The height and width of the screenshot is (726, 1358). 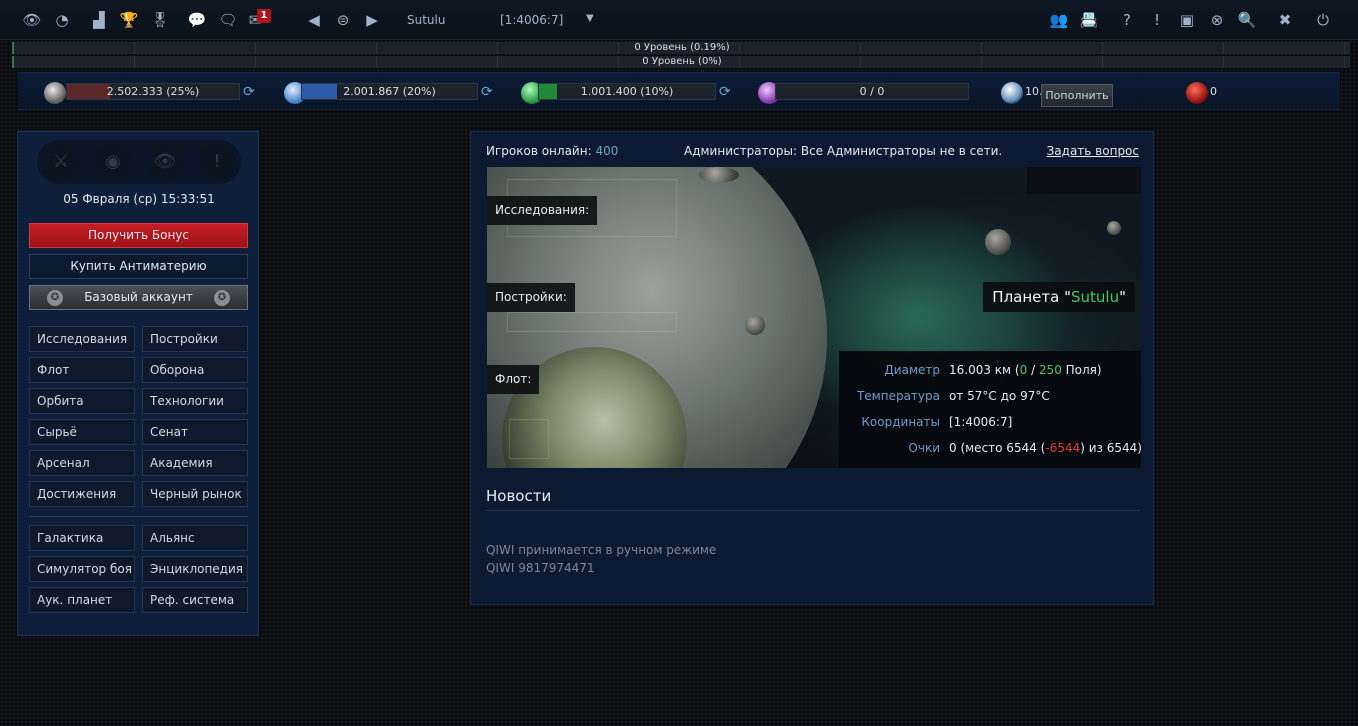 I want to click on nav-planet-auction: Аук. планет, so click(x=82, y=600).